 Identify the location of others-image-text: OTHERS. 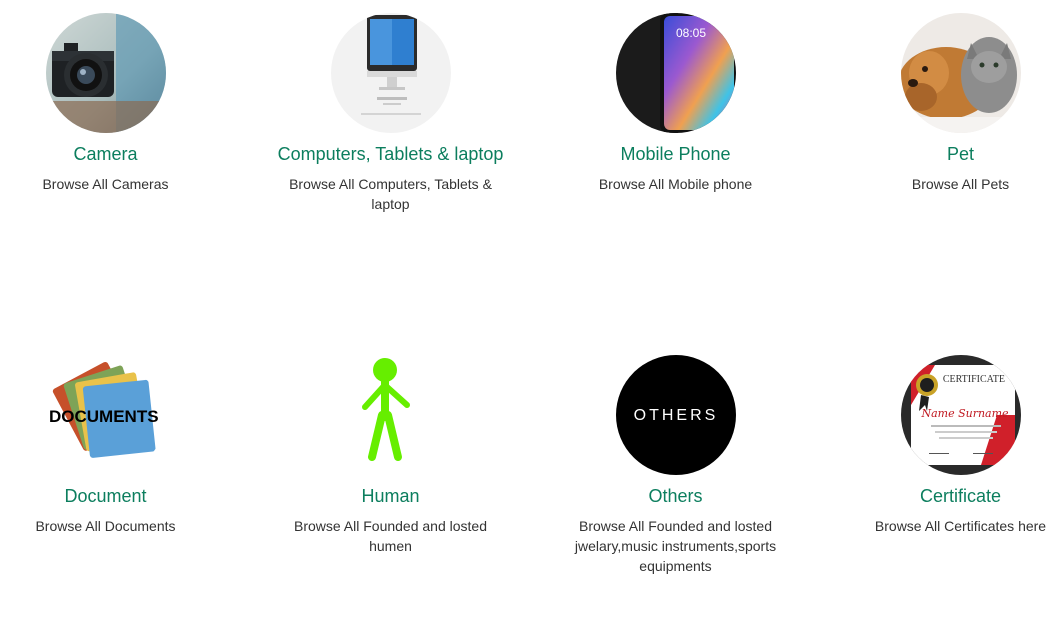
(675, 415).